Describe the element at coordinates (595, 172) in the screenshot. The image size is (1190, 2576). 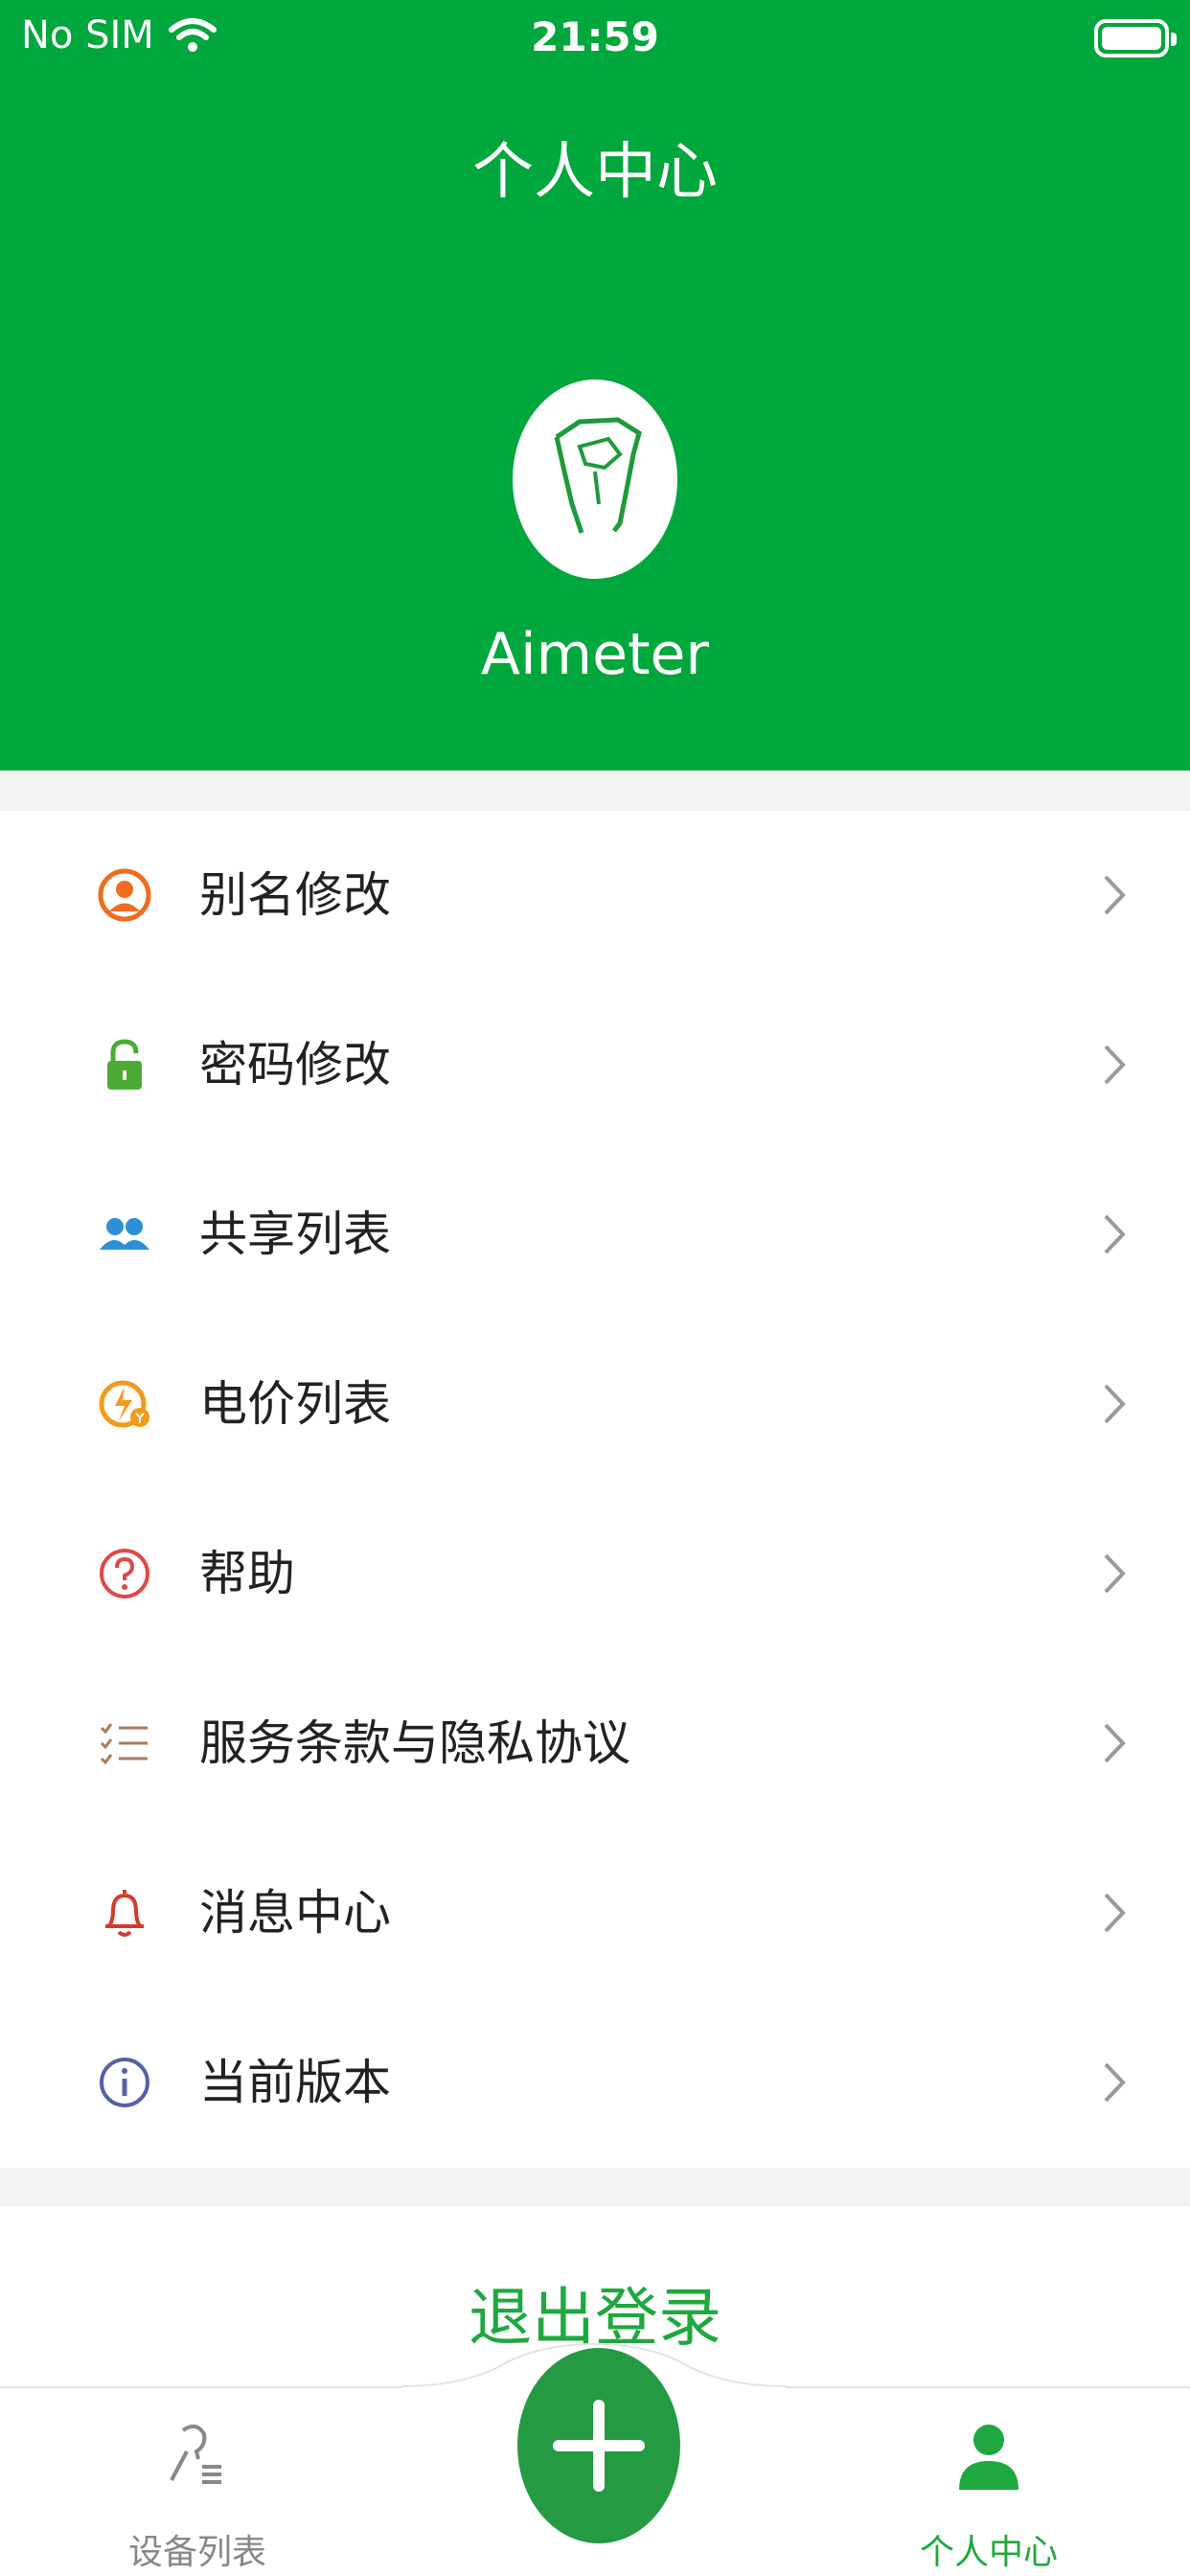
I see `page-title: 个人中心` at that location.